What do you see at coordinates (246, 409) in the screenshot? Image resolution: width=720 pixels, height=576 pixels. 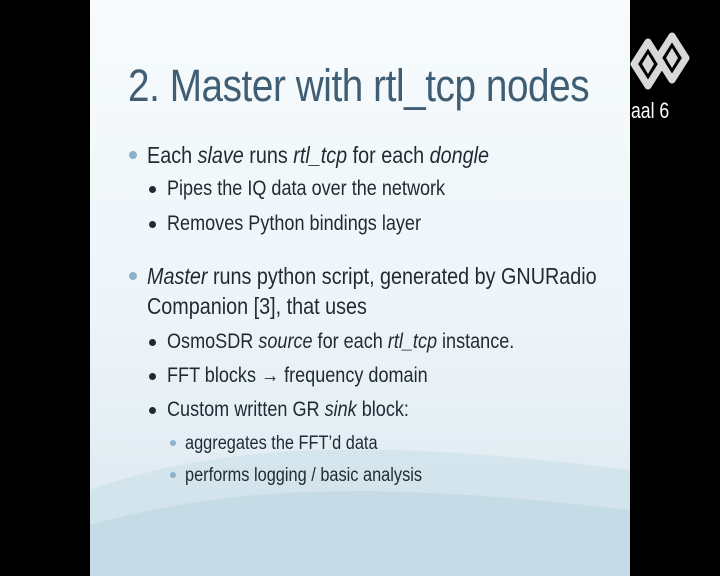 I see `bullet-text: Custom written GR` at bounding box center [246, 409].